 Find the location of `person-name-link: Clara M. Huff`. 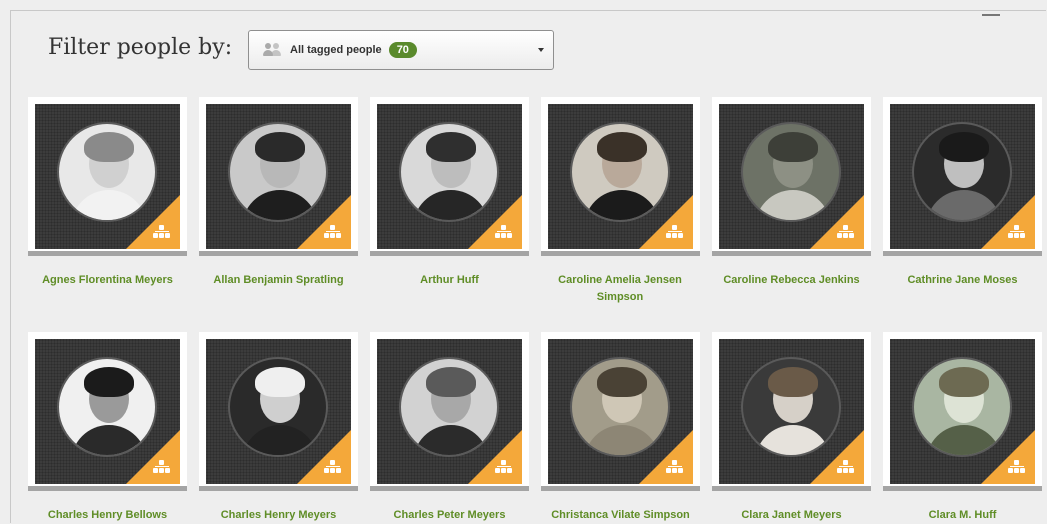

person-name-link: Clara M. Huff is located at coordinates (961, 515).